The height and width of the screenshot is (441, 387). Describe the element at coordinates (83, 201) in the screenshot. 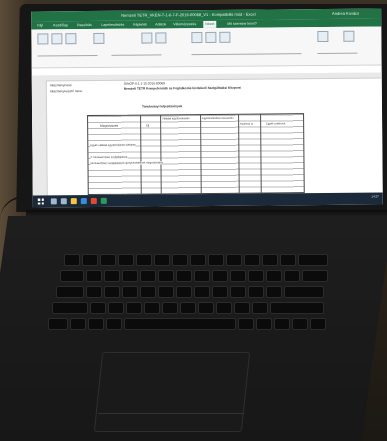

I see `edge-icon` at that location.